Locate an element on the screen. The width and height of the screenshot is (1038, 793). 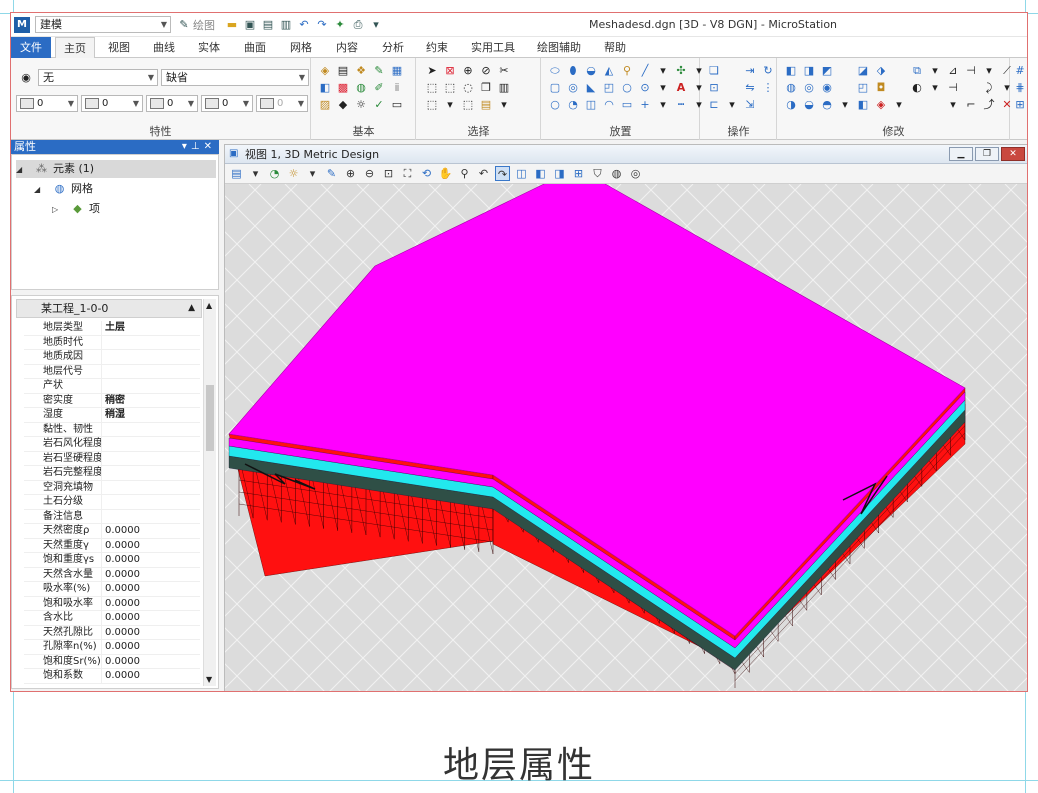
ellipse-icon: ⊙ is located at coordinates (645, 88).